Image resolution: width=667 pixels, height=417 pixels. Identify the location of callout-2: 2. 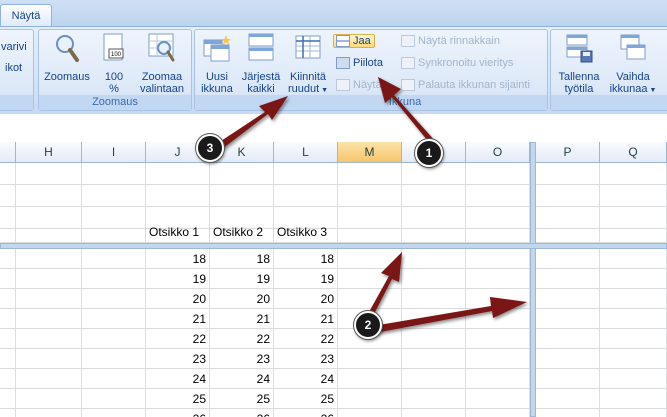
(368, 325).